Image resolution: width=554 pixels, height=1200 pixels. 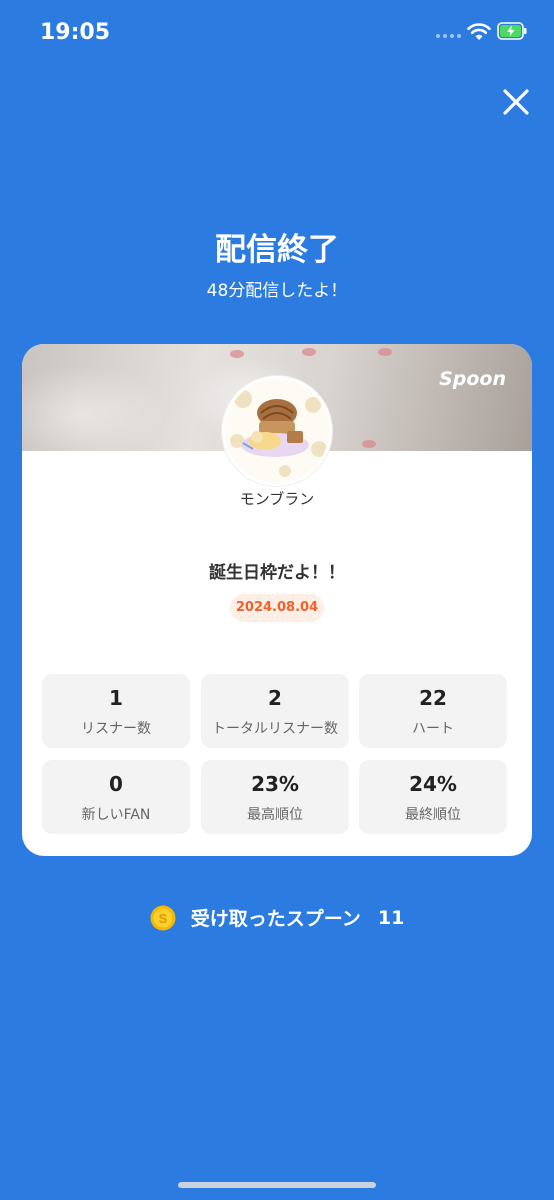 I want to click on stat-value: 24%, so click(x=433, y=784).